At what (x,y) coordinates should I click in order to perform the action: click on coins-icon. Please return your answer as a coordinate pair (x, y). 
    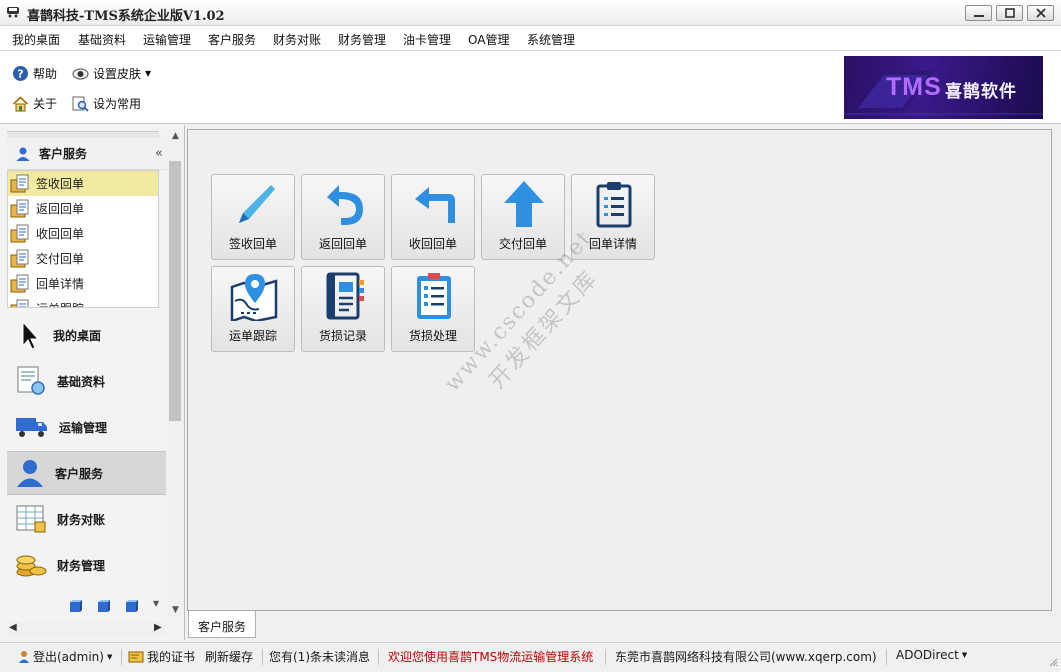
    Looking at the image, I should click on (31, 566).